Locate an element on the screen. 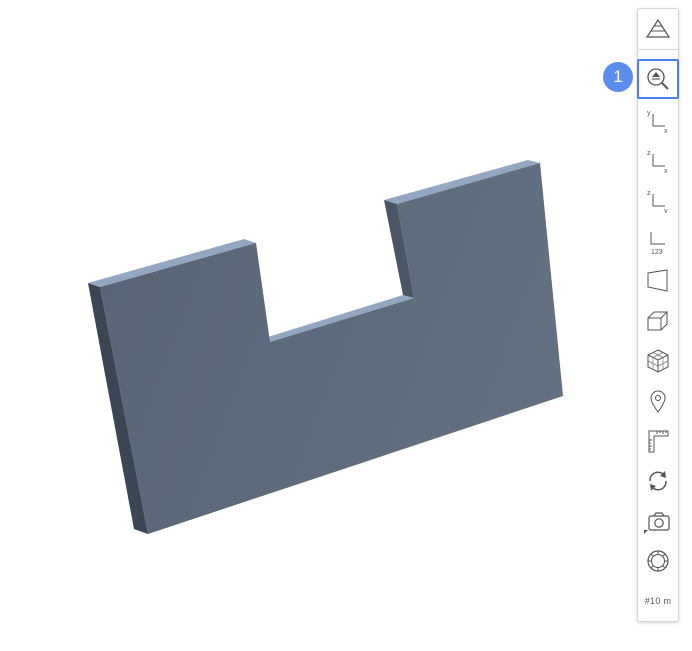 This screenshot has width=692, height=651. view-xz-button: z x is located at coordinates (658, 160).